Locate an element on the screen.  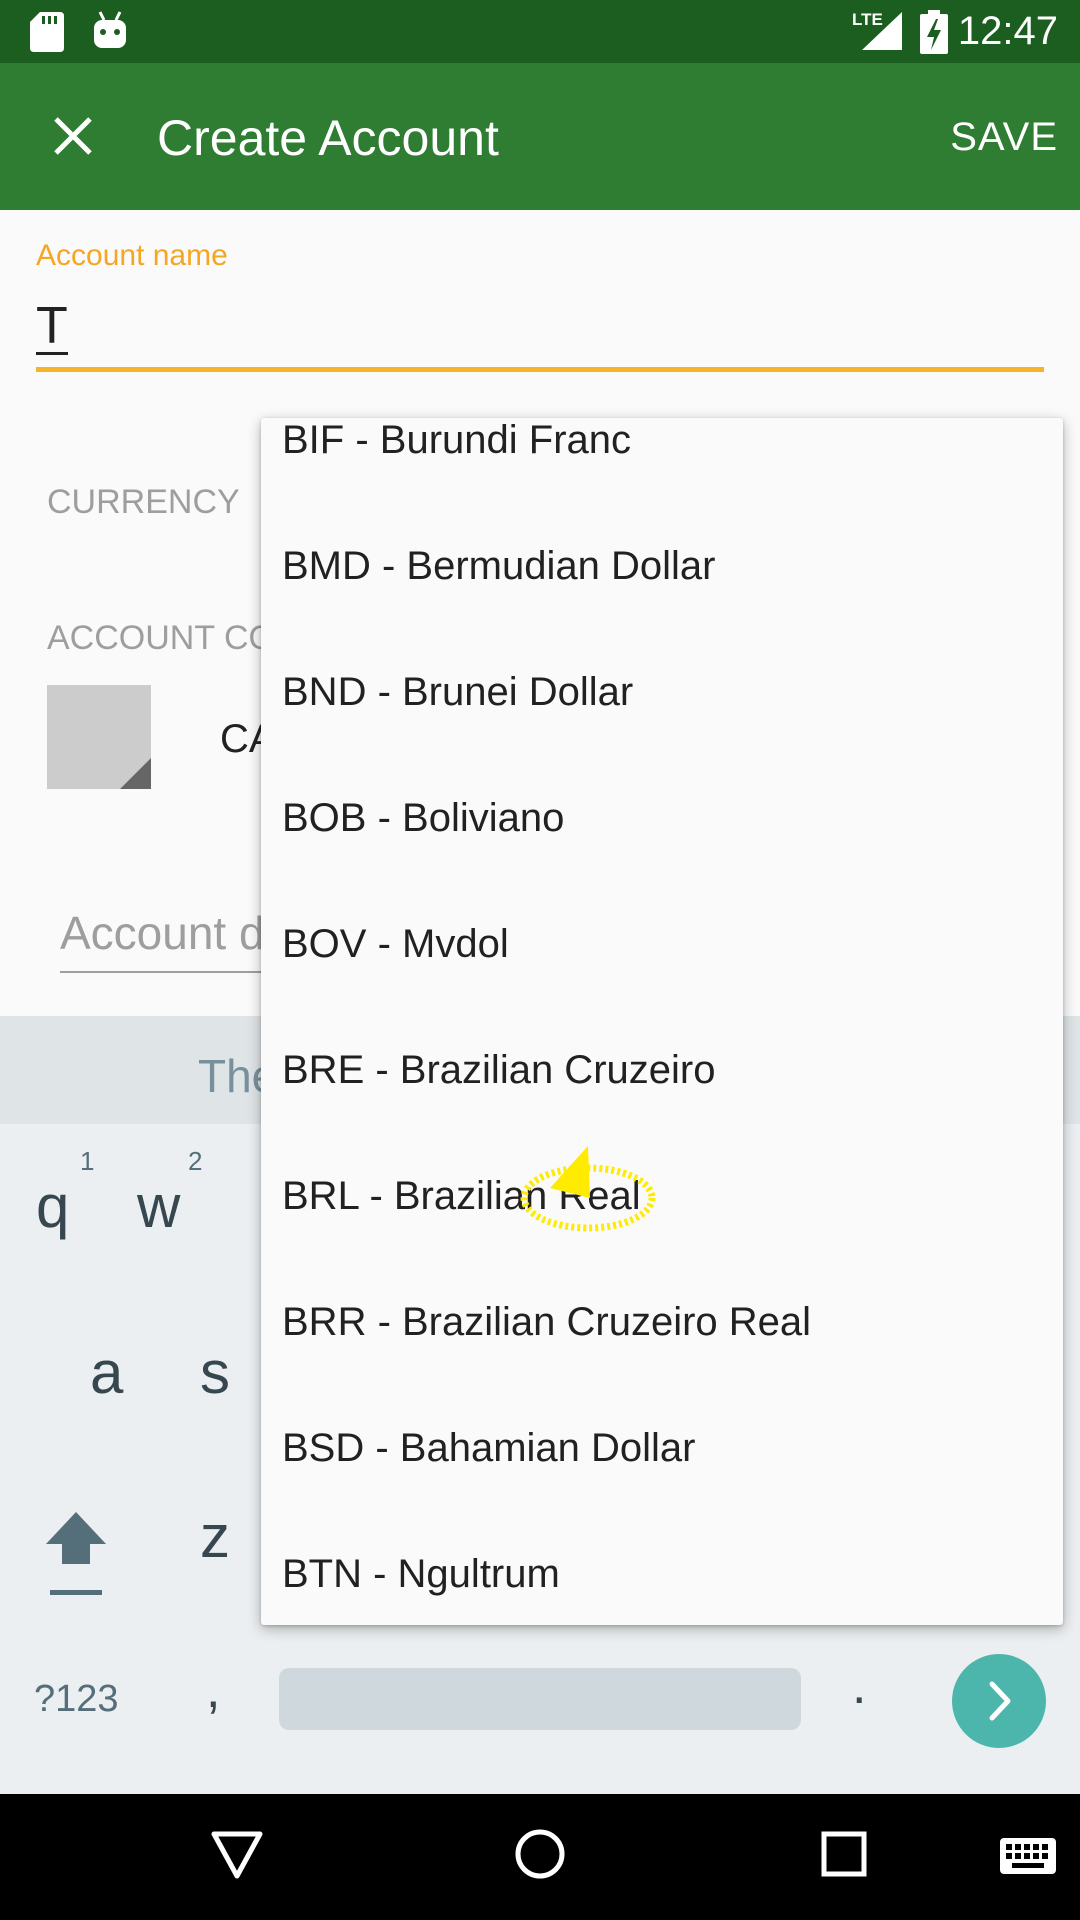
key-hint-1: 1 is located at coordinates (87, 1161).